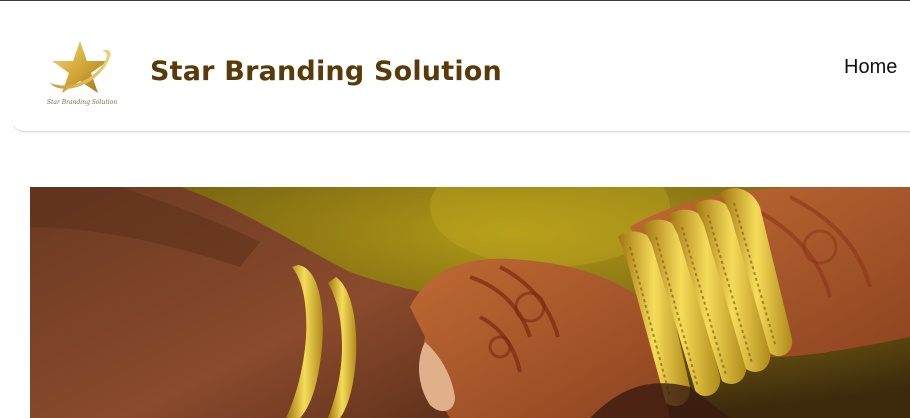  Describe the element at coordinates (870, 67) in the screenshot. I see `nav-home-link: Home` at that location.